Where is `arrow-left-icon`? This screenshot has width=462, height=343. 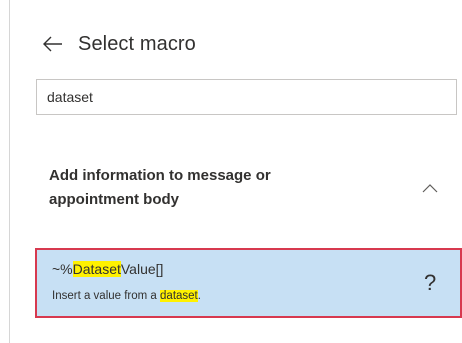
arrow-left-icon is located at coordinates (52, 44).